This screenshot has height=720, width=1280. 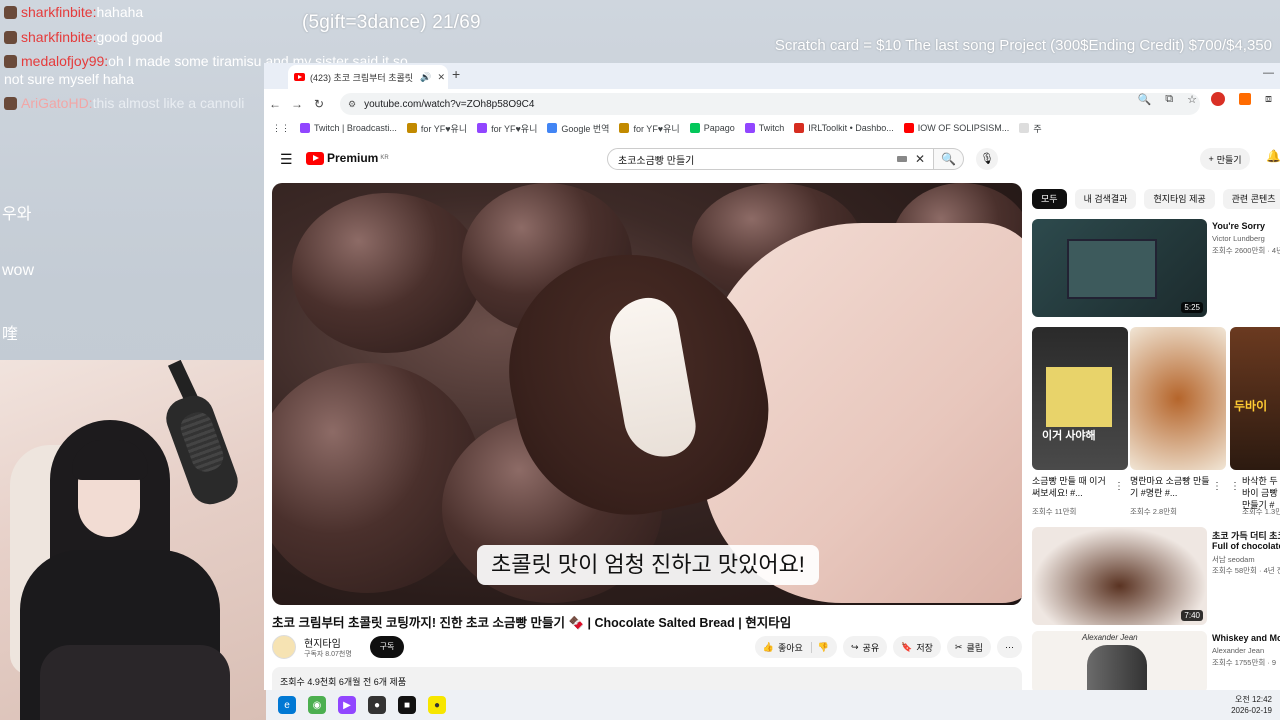 I want to click on search-button: 🔍, so click(x=949, y=159).